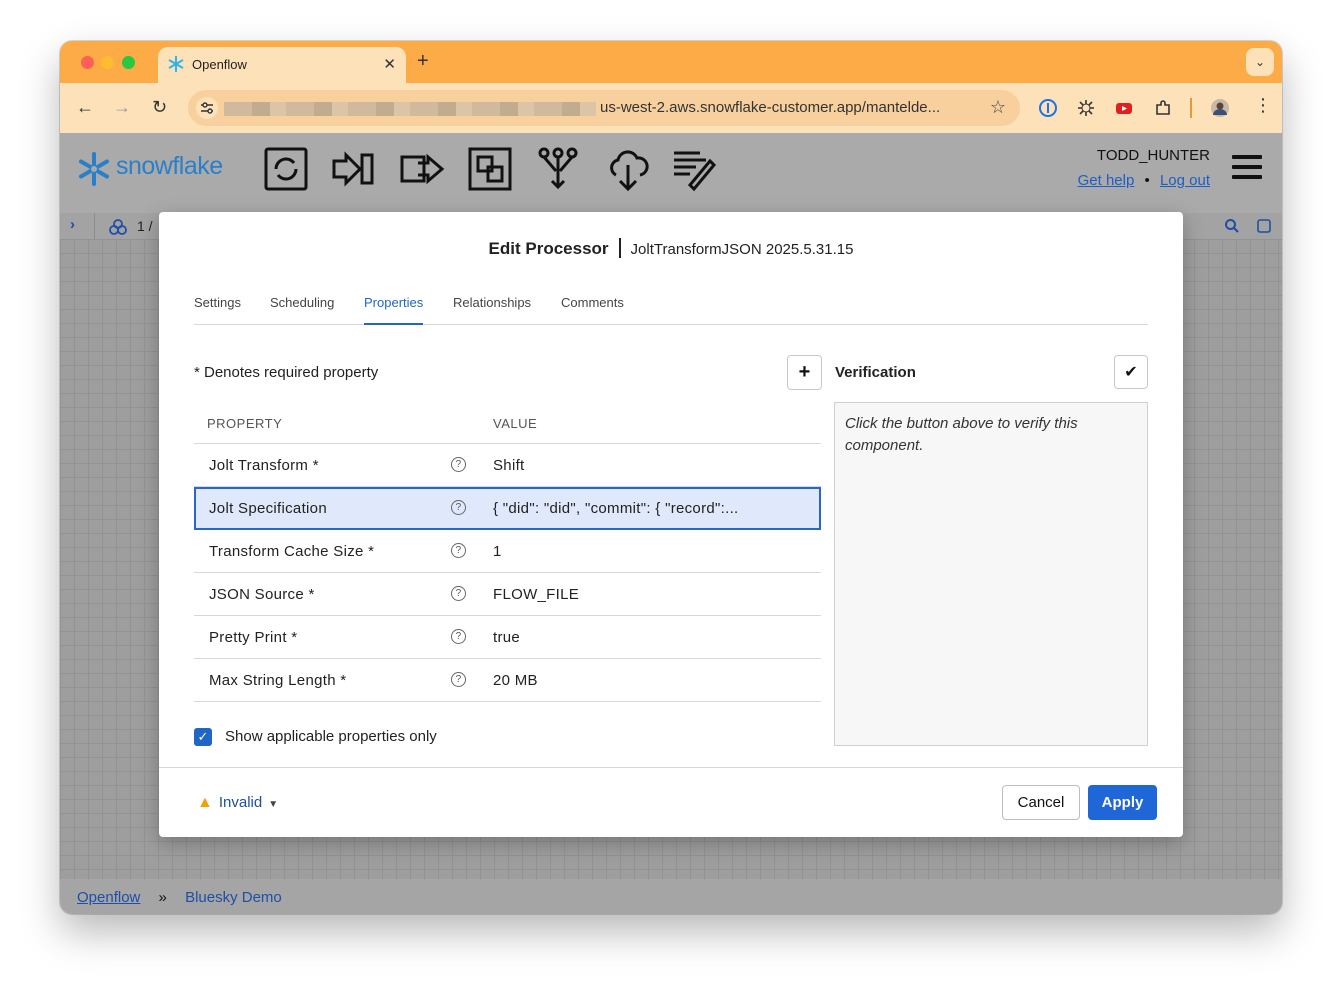  I want to click on property-value: FLOW_FILE, so click(536, 594).